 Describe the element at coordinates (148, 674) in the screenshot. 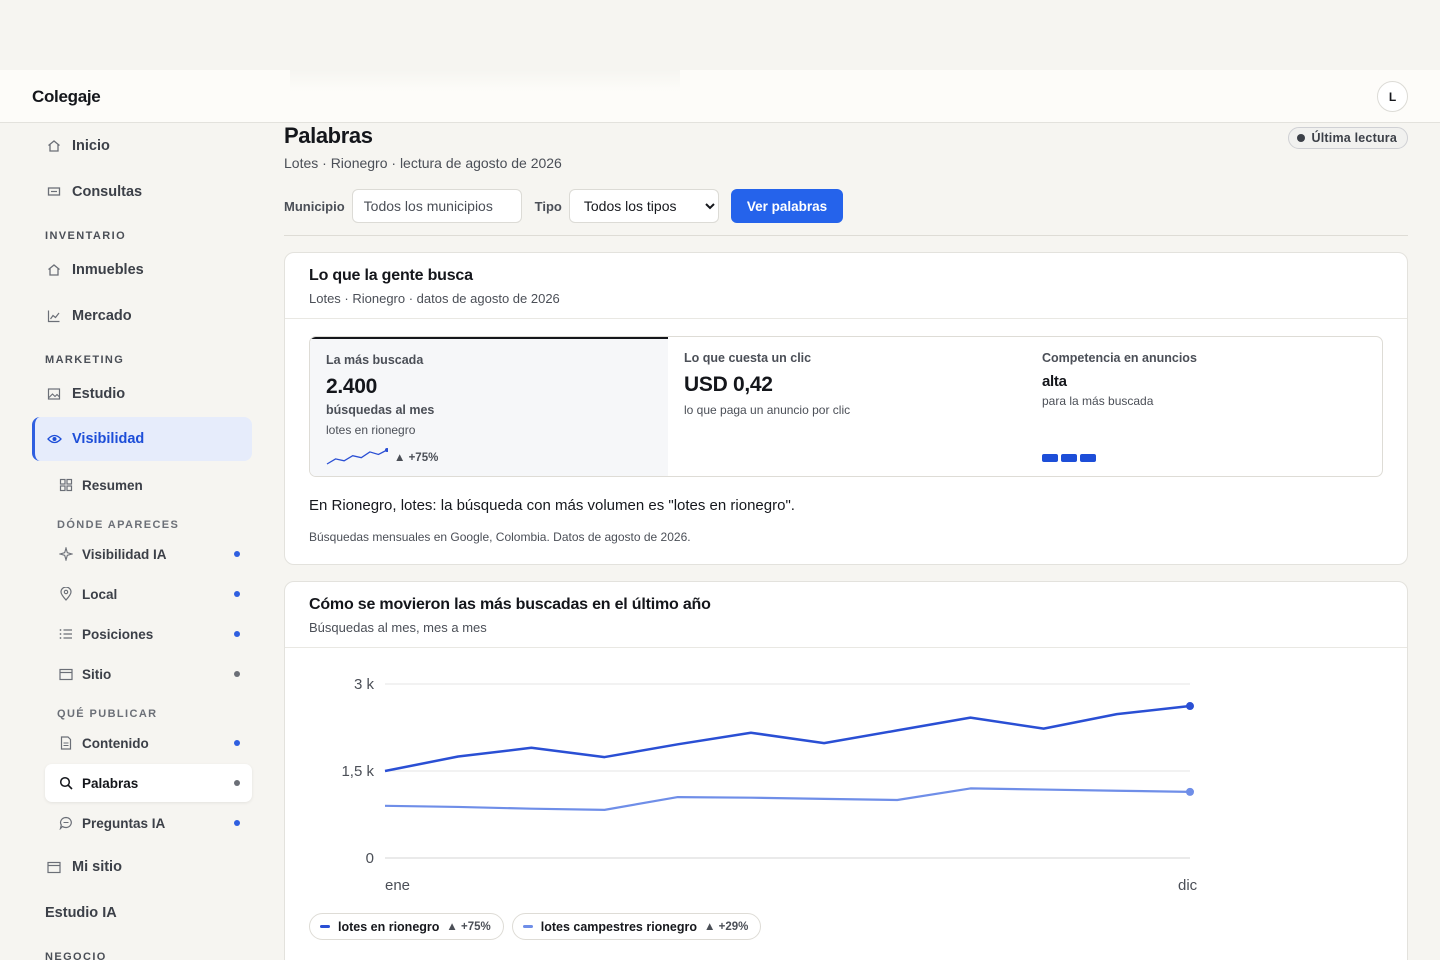

I see `sidebar-subitem-sitio: Sitio` at that location.